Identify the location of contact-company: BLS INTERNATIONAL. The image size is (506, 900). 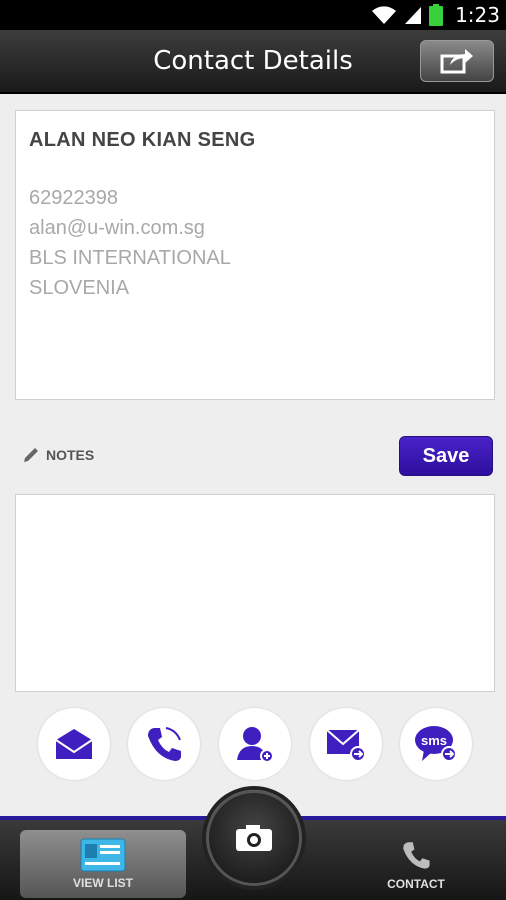
(130, 258).